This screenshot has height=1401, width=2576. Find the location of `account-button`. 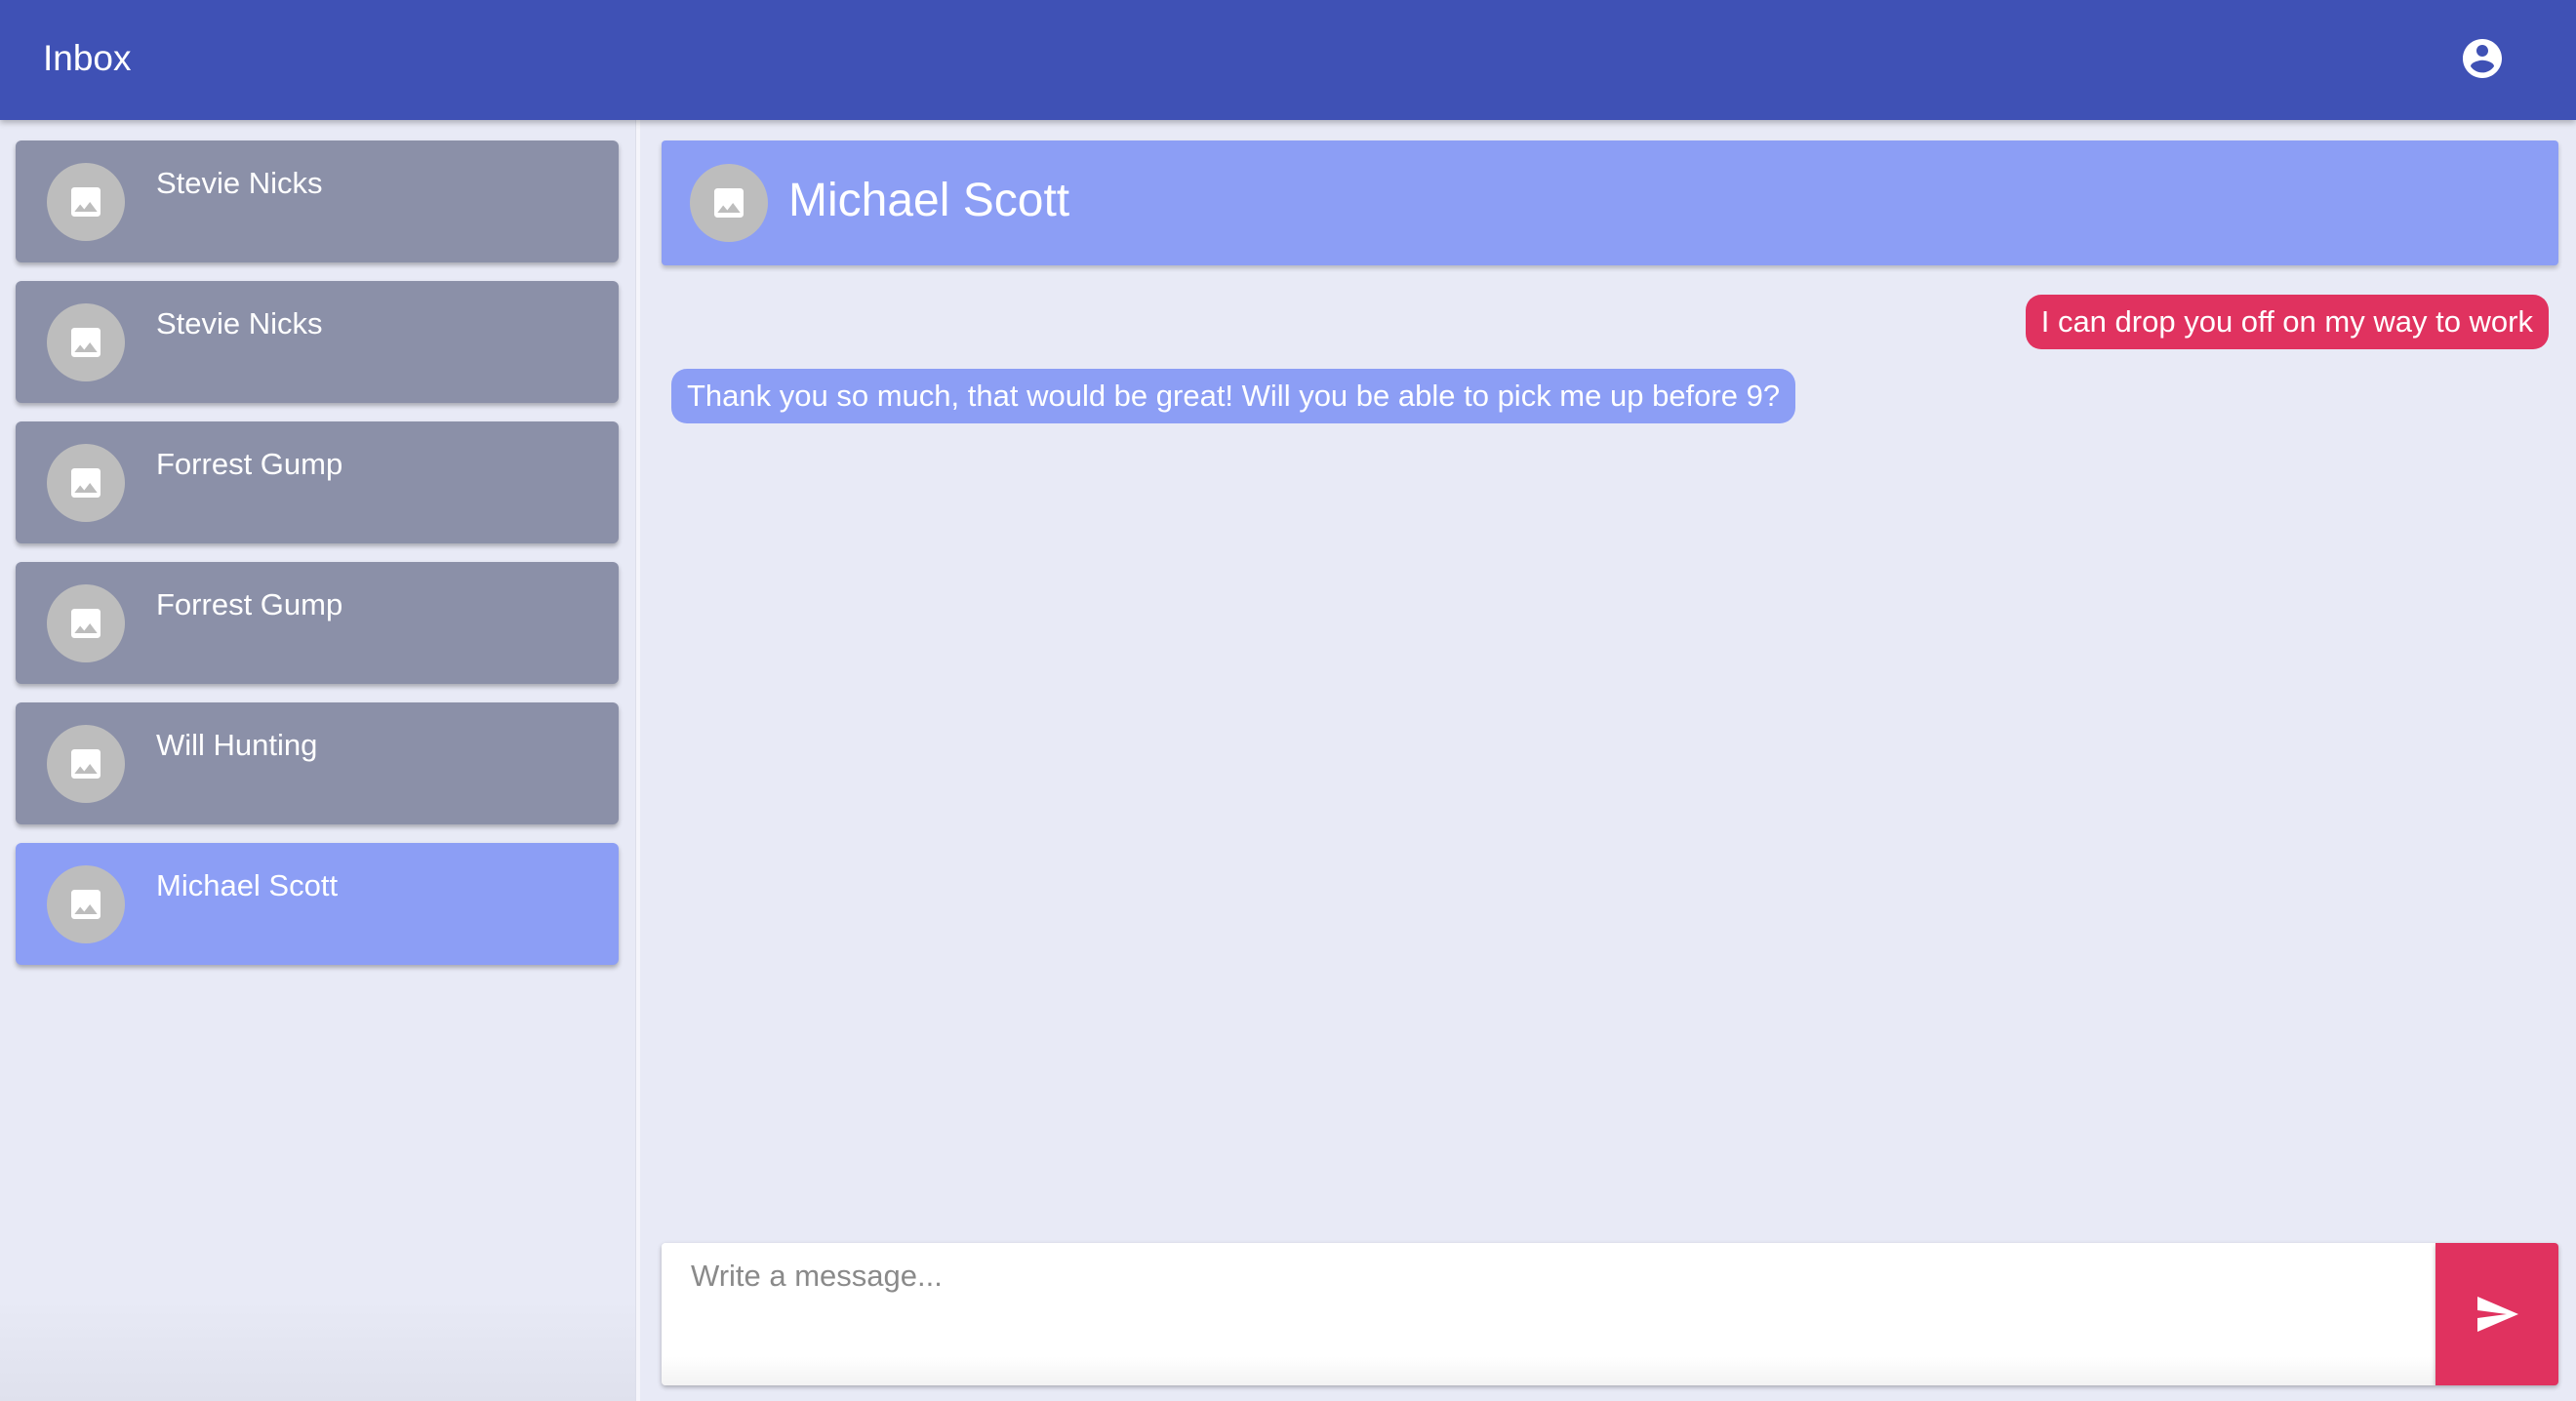

account-button is located at coordinates (2482, 59).